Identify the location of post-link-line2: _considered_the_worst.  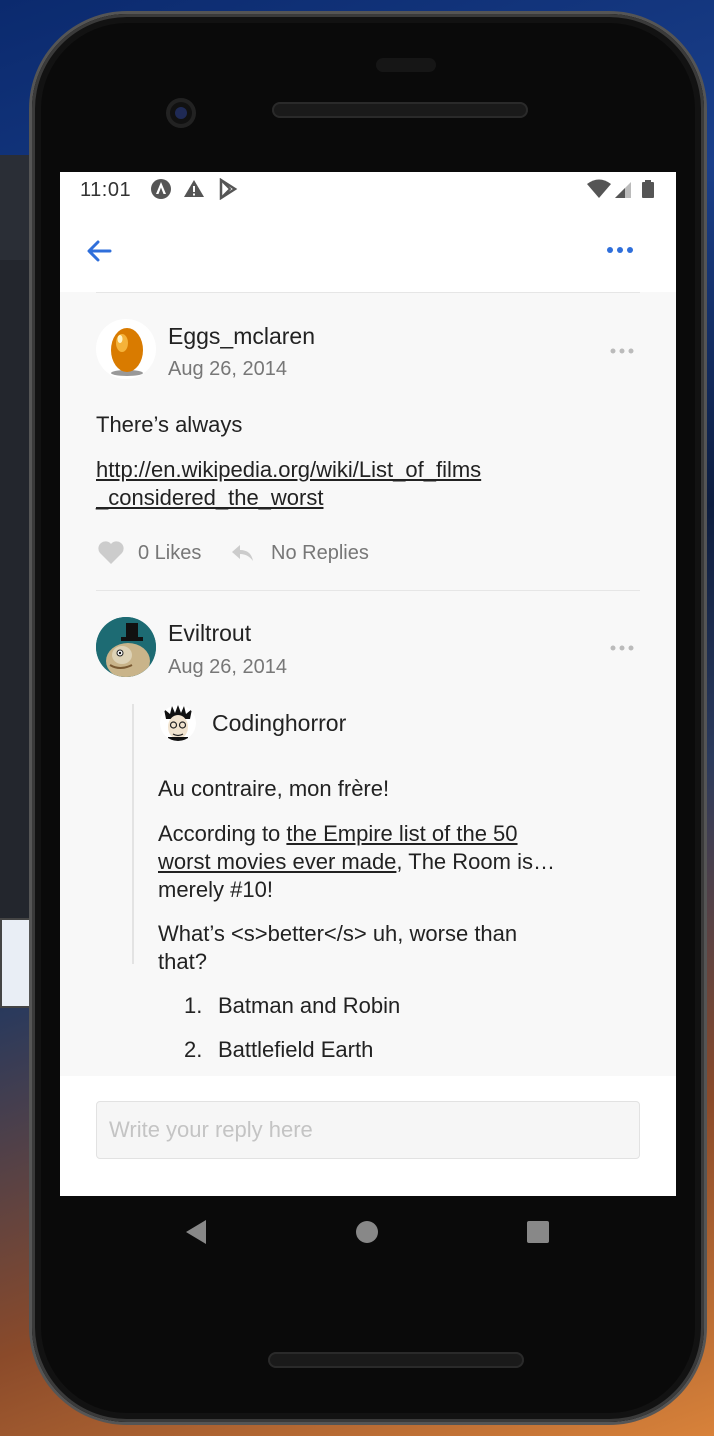
(209, 497).